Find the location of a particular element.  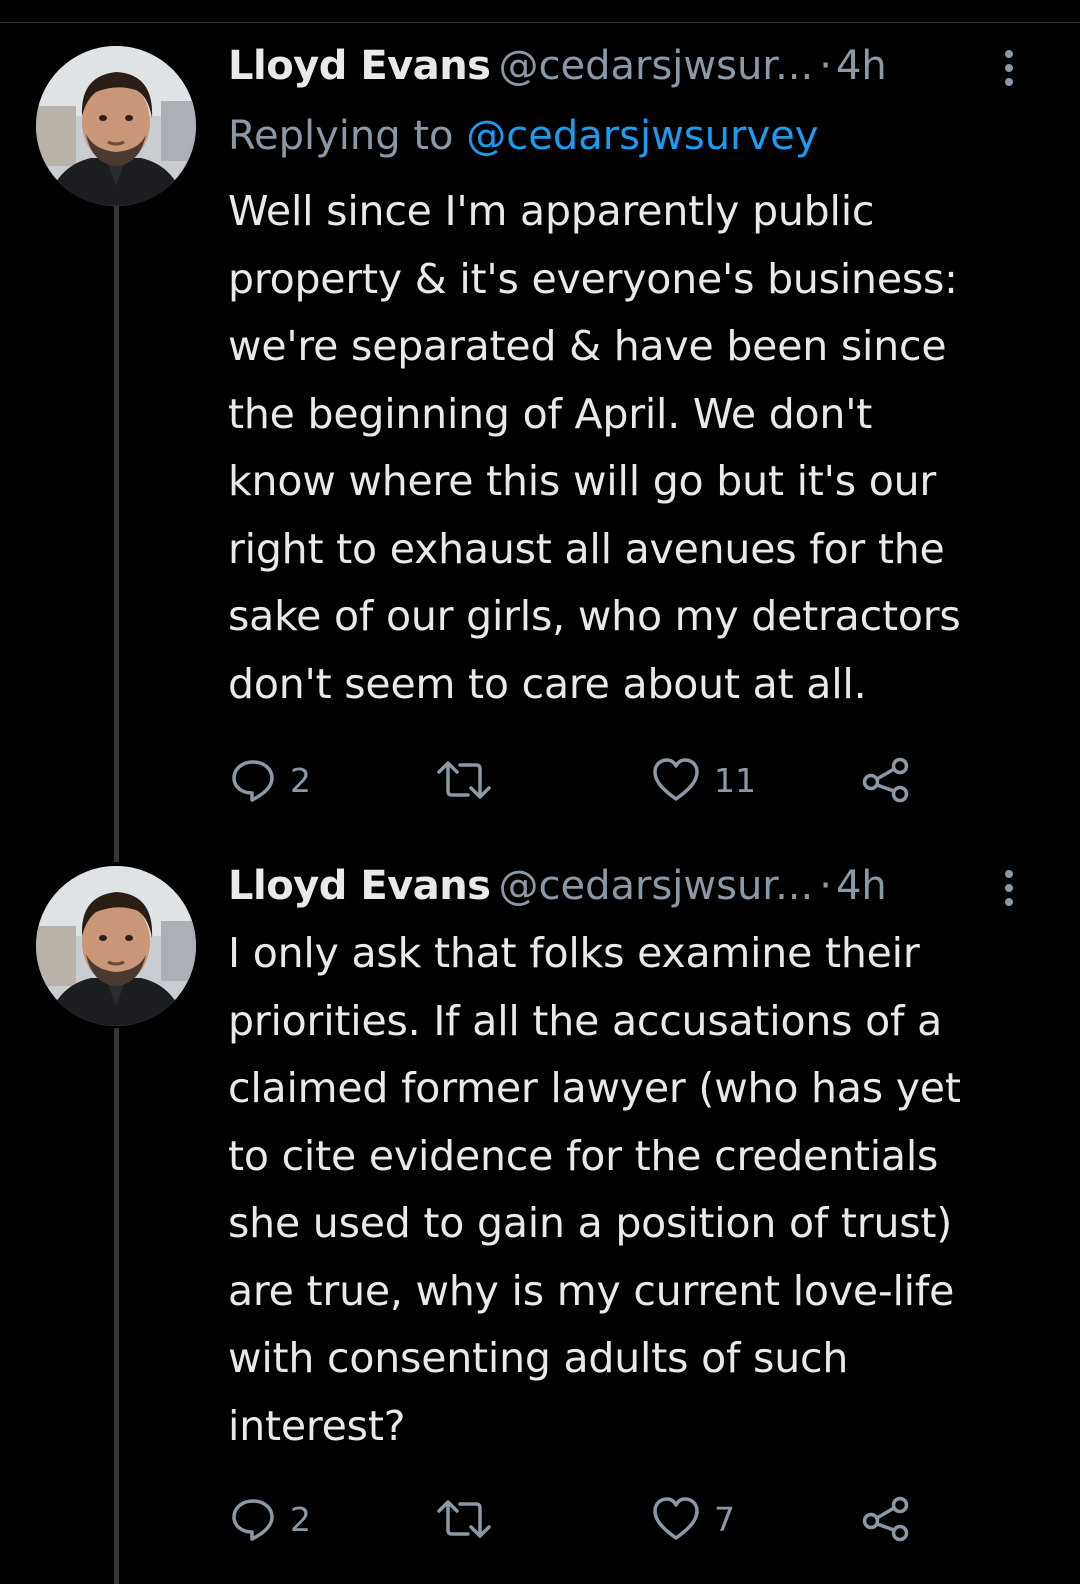

tweet-text-line: I only ask that folks examine their is located at coordinates (574, 953).